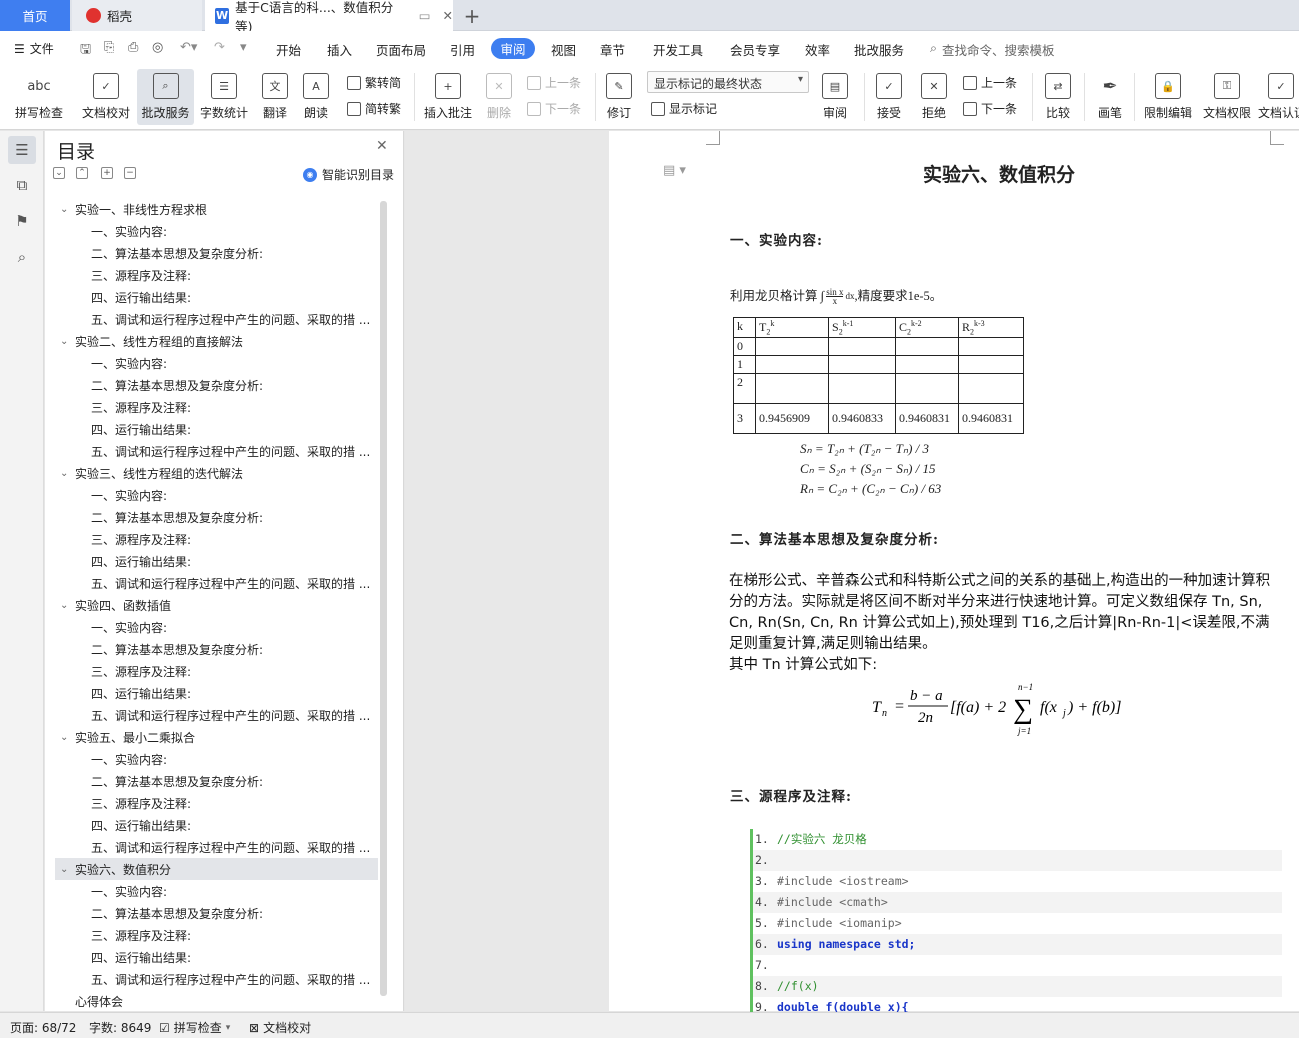  I want to click on document-outline-icon: ▤ ▾, so click(674, 170).